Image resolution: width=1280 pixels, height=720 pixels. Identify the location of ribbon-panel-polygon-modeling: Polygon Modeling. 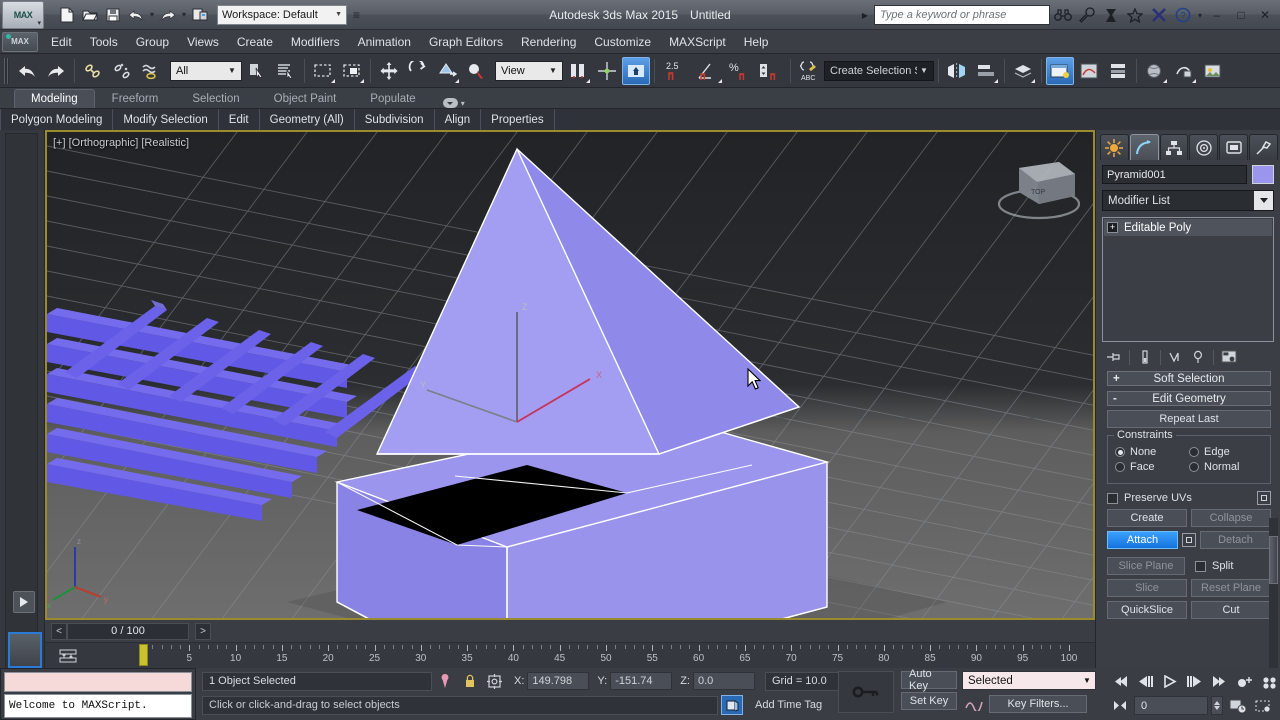
(57, 119).